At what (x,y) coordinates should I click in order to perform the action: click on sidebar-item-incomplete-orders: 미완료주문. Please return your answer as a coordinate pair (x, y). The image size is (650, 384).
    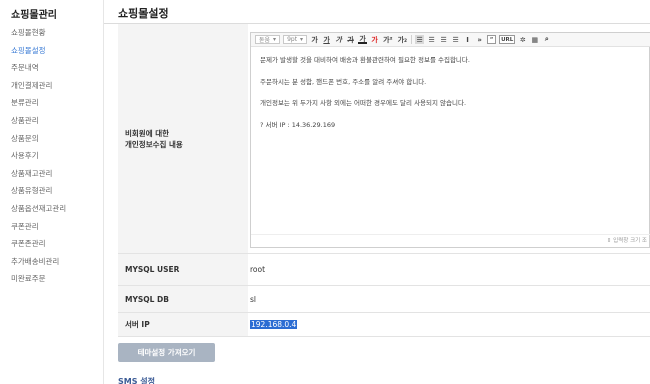
    Looking at the image, I should click on (38, 282).